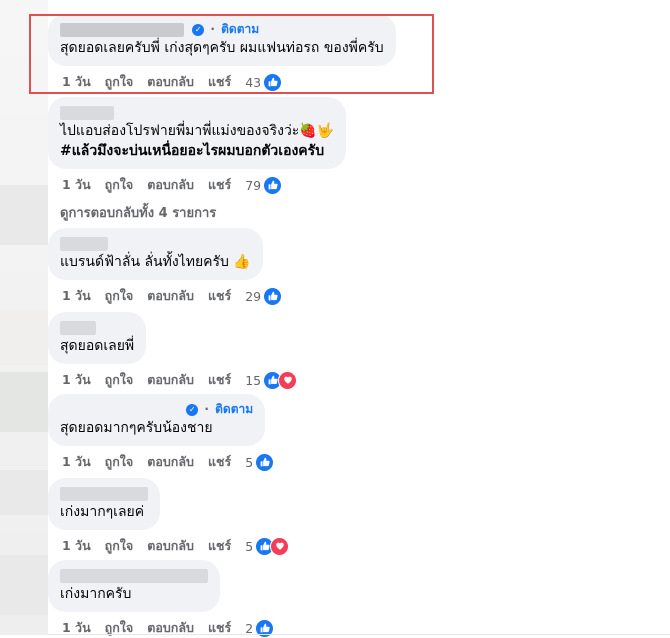 The height and width of the screenshot is (638, 670). I want to click on reaction-summary: 29, so click(264, 296).